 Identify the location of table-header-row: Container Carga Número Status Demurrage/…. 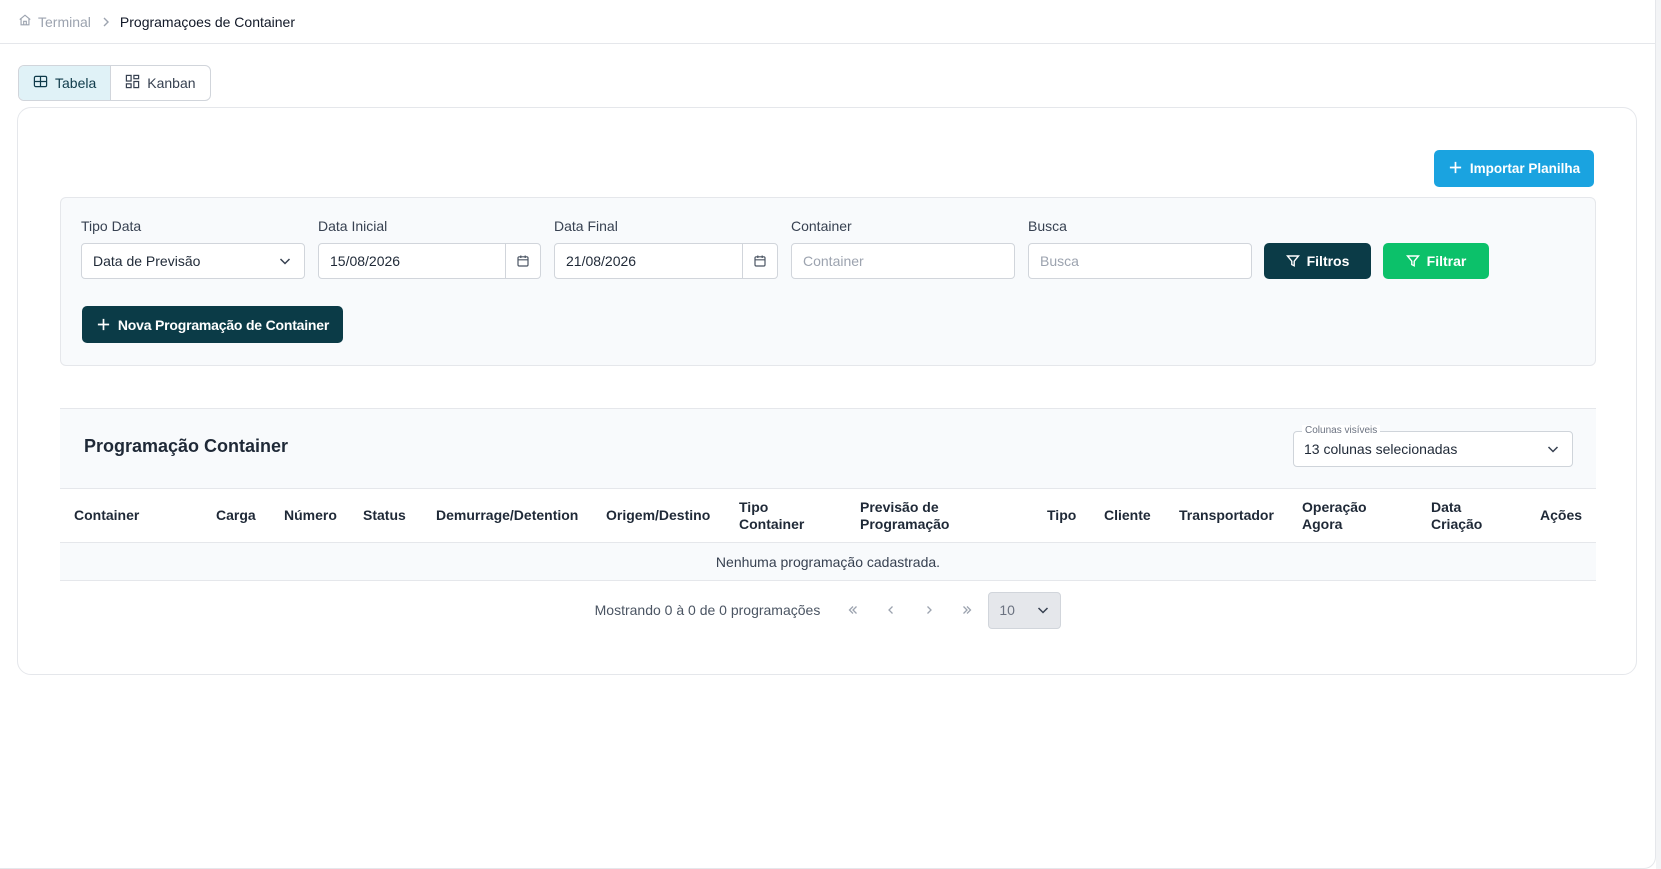
(828, 515).